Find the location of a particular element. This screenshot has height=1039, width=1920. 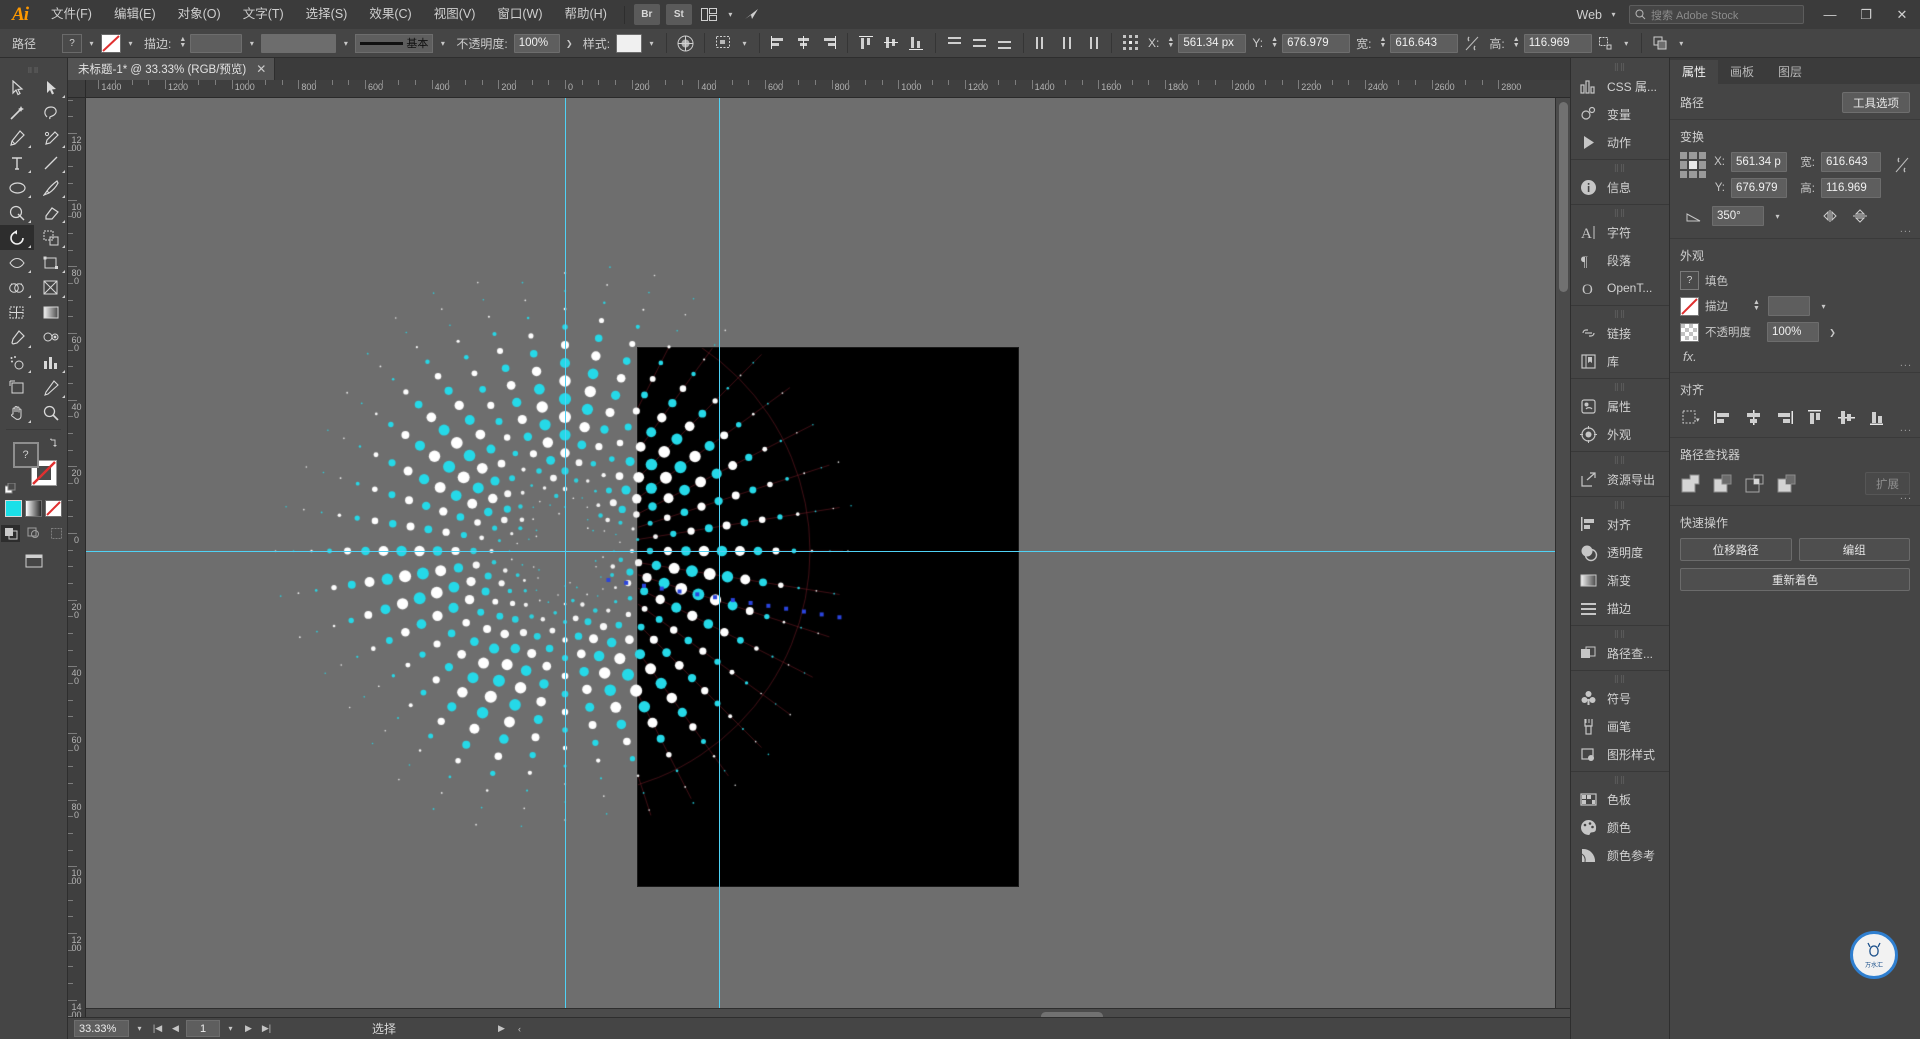

rotate-angle-field: 350° is located at coordinates (1738, 216).